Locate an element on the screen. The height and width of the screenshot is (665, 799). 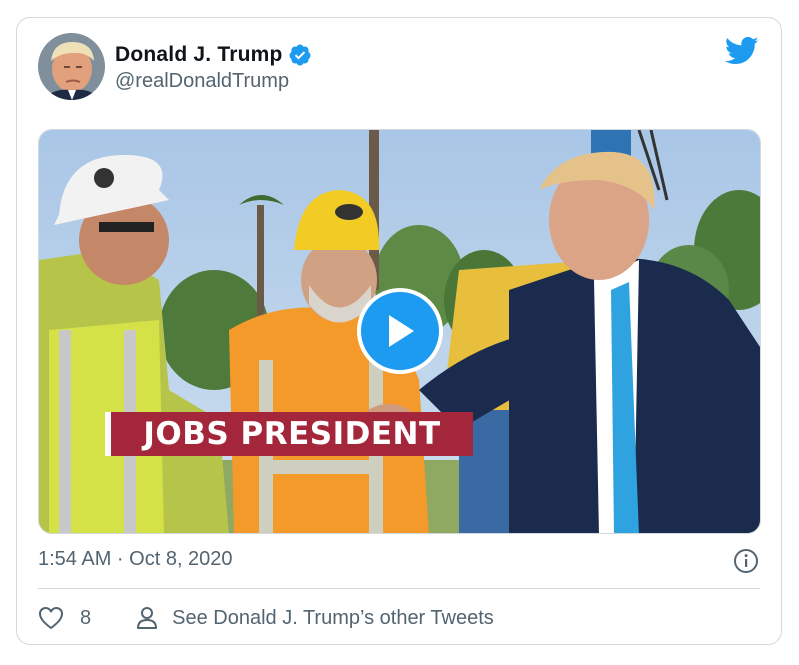
info-icon is located at coordinates (746, 561).